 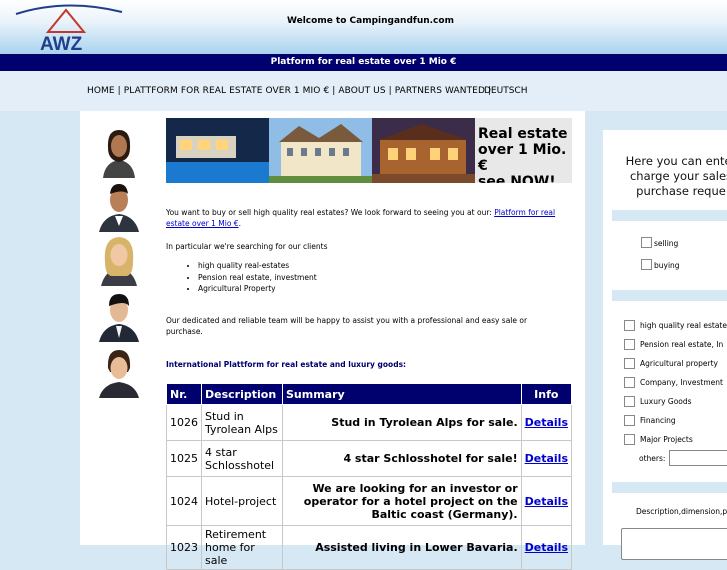 What do you see at coordinates (402, 458) in the screenshot?
I see `cell-summary: 4 star Schlosshotel for sale!` at bounding box center [402, 458].